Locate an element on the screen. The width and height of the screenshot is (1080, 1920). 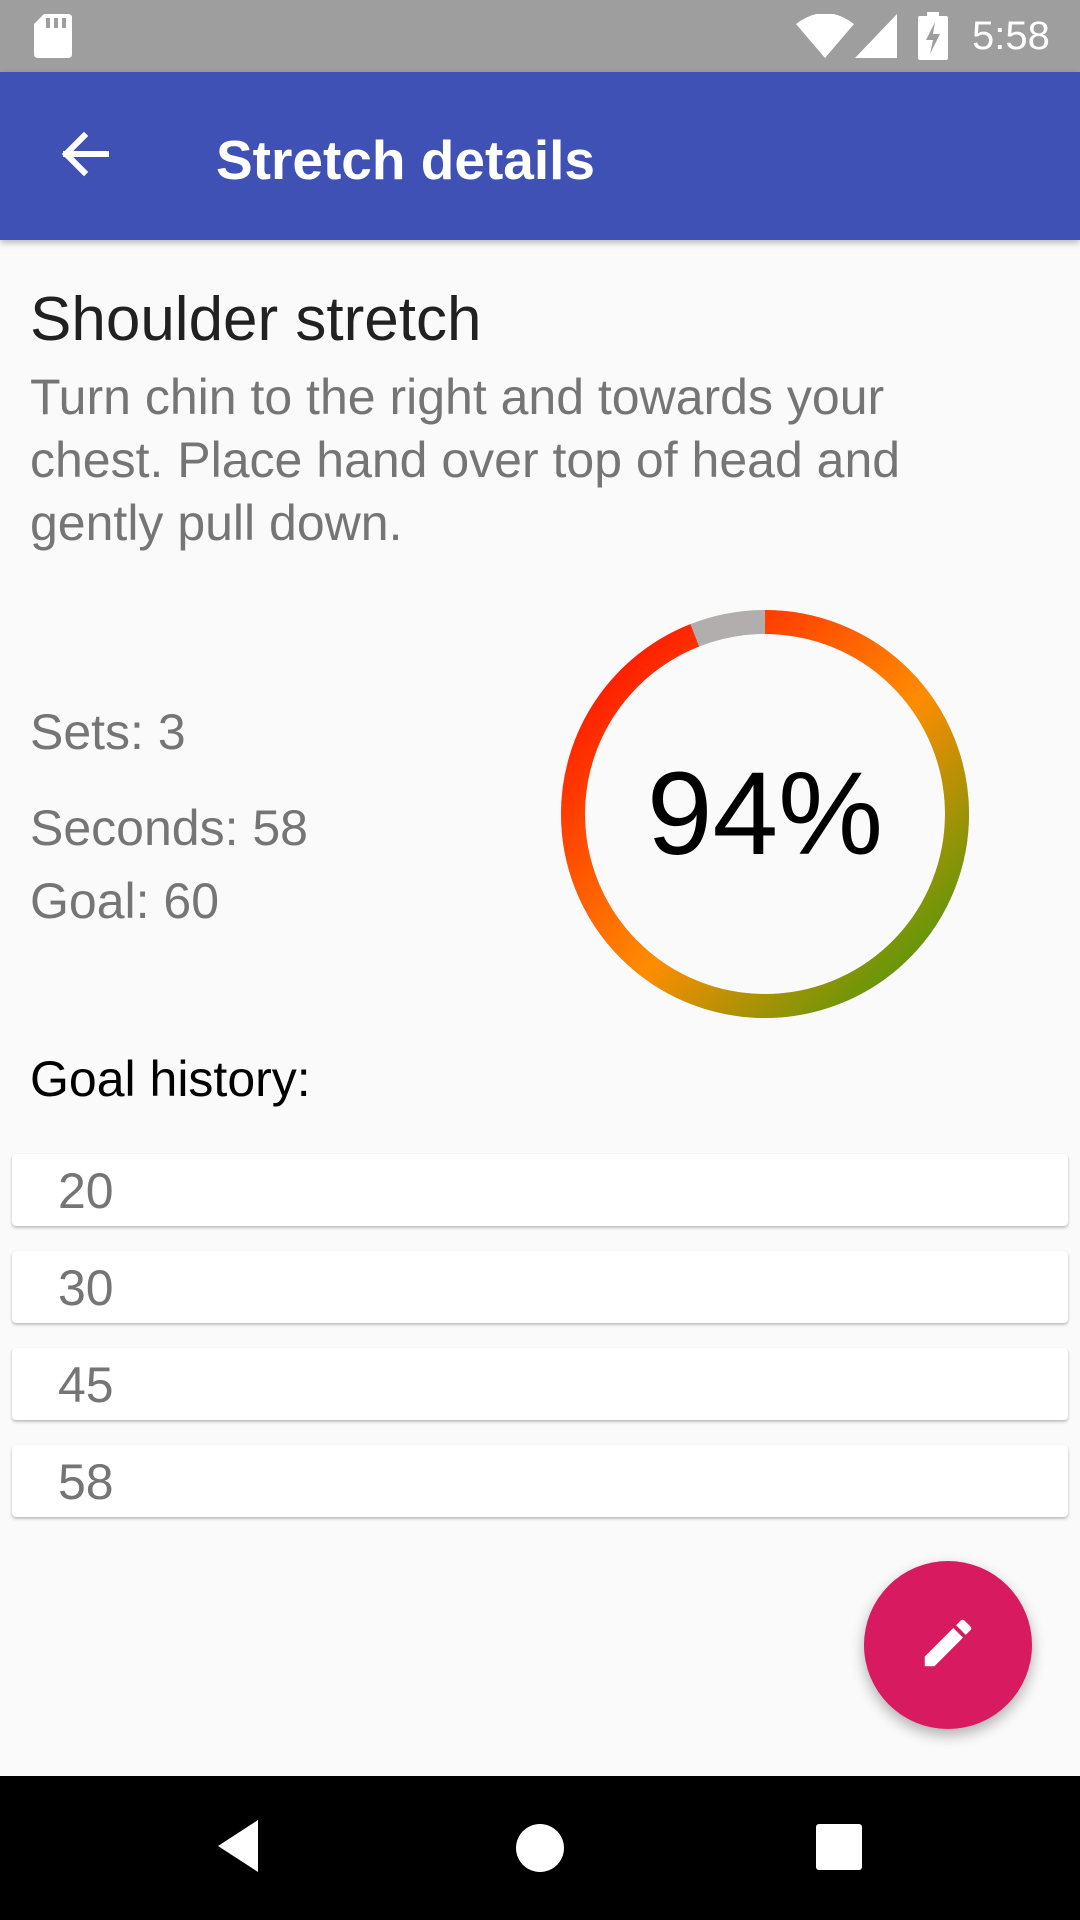
progress-percent: 94% is located at coordinates (765, 814).